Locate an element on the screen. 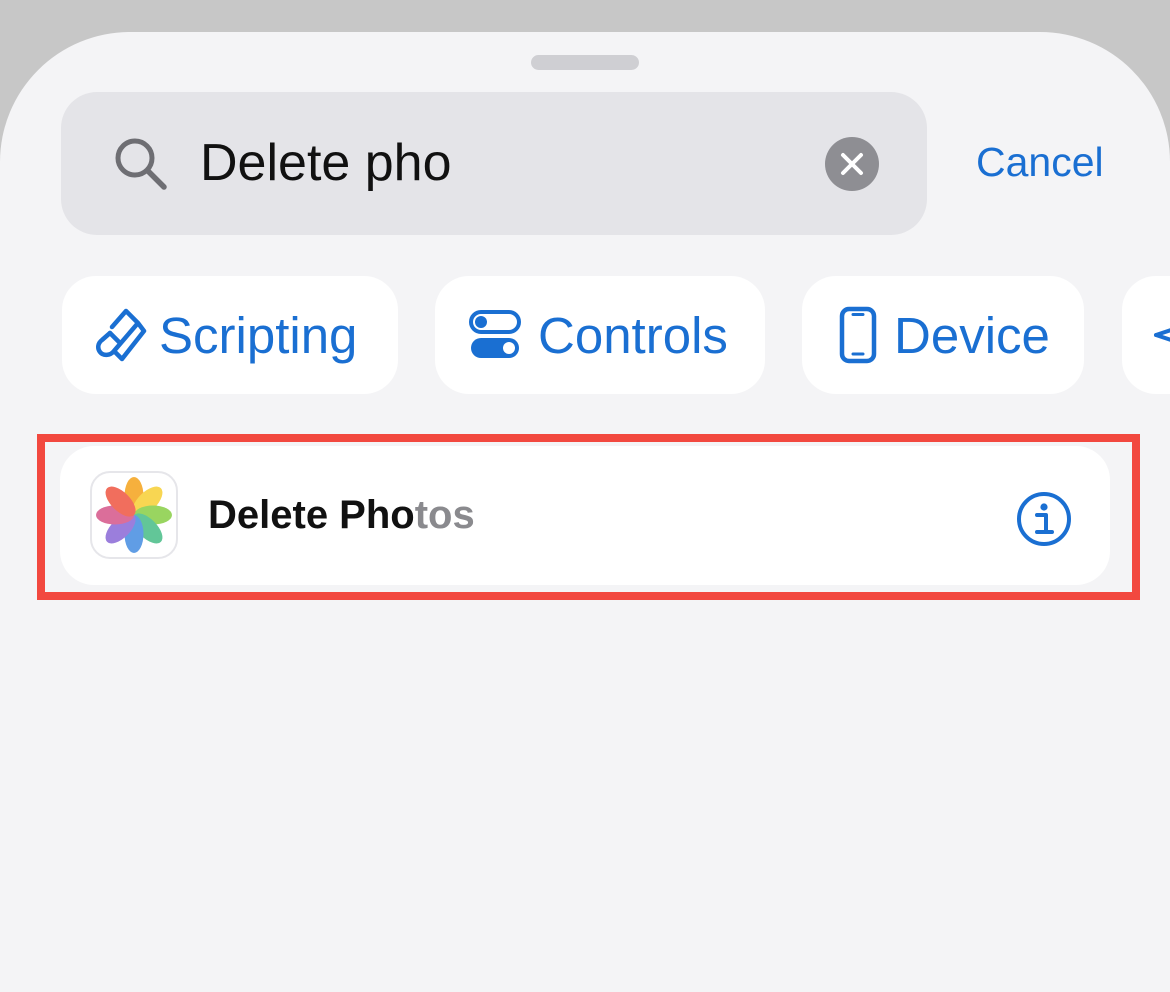 The height and width of the screenshot is (992, 1170). result-title-completion: tos is located at coordinates (444, 515).